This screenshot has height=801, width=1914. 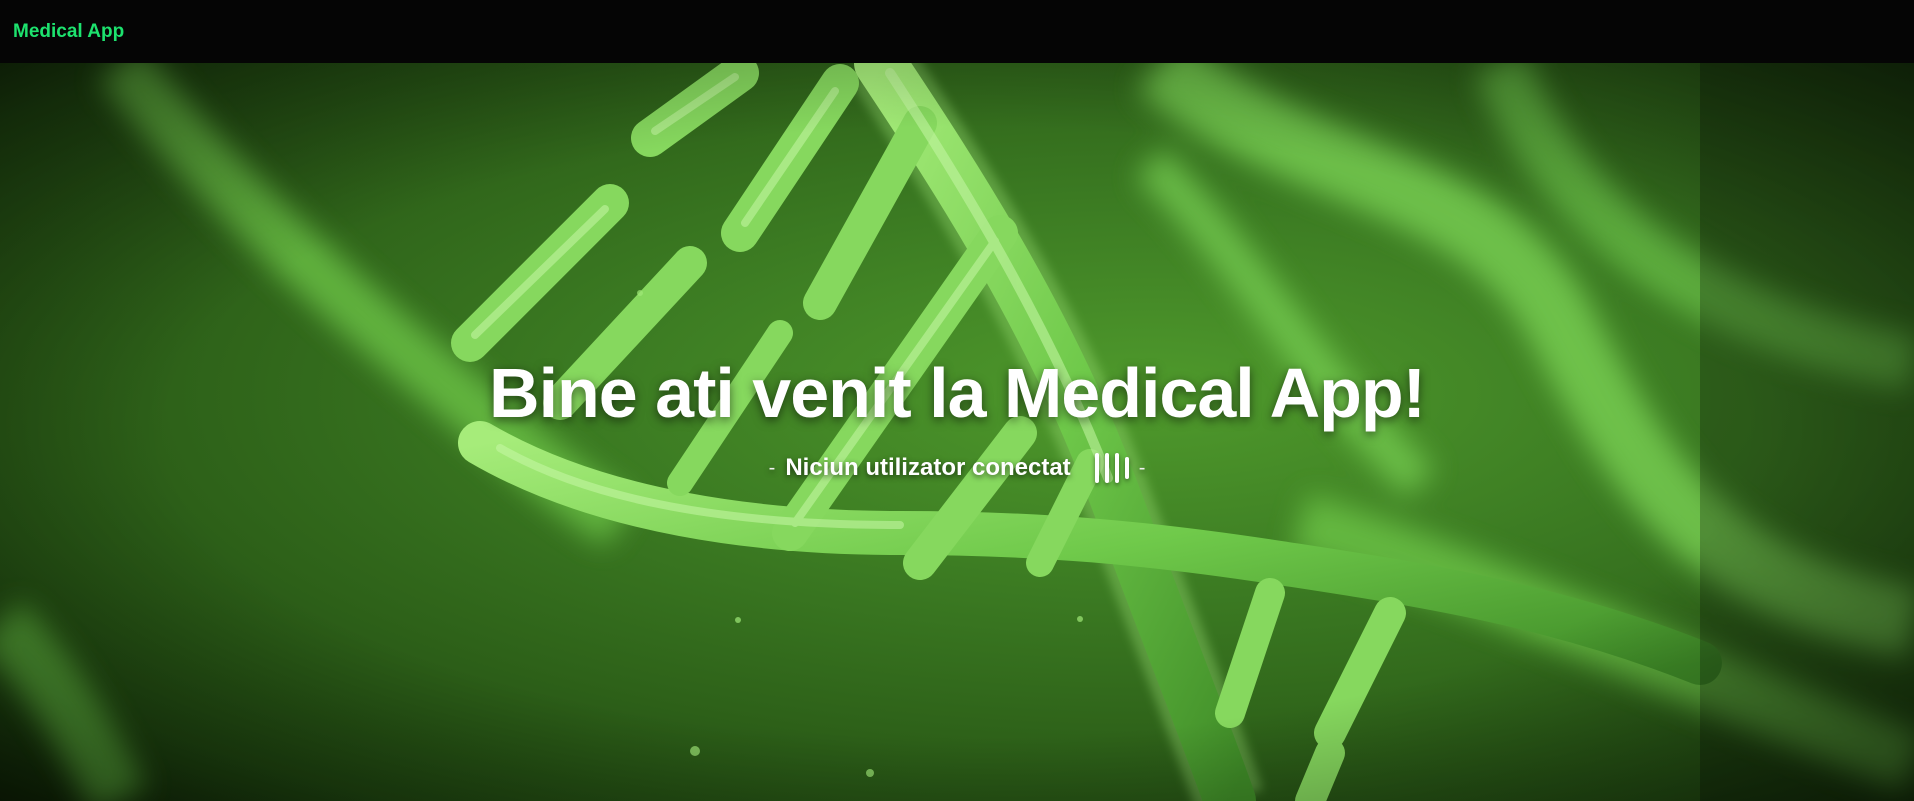 I want to click on brand-link: Medical App, so click(x=68, y=32).